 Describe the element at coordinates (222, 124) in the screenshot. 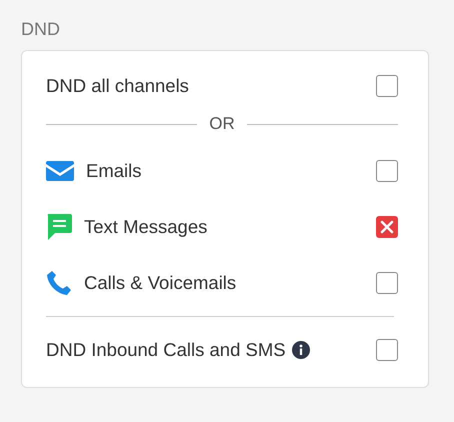

I see `separator-text: OR` at that location.